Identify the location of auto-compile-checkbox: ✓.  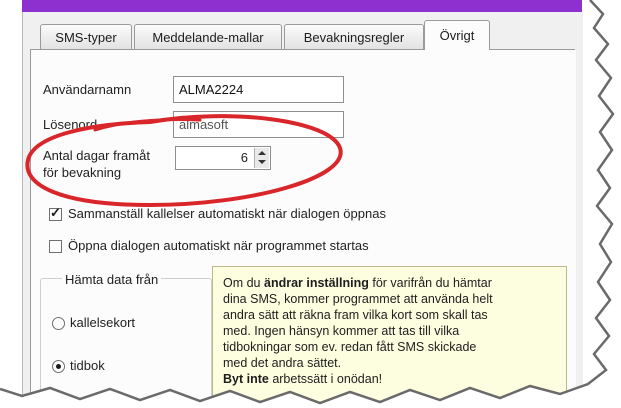
(55, 213).